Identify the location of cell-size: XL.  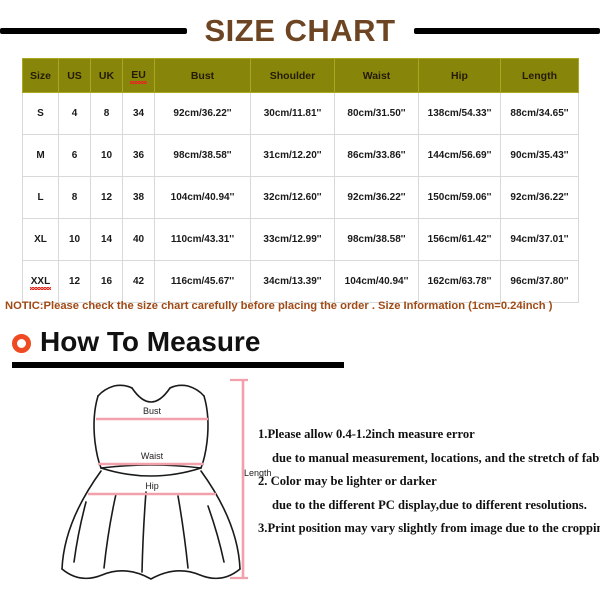
(40, 239).